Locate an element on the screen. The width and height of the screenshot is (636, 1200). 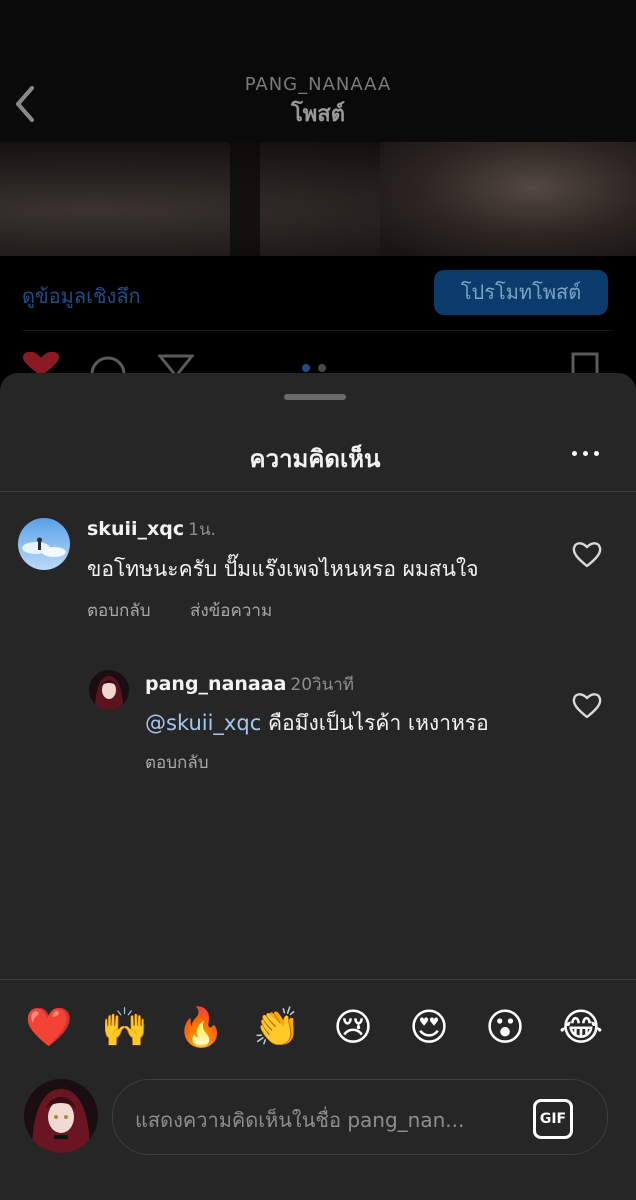
comment-username: pang_nanaaa is located at coordinates (215, 684).